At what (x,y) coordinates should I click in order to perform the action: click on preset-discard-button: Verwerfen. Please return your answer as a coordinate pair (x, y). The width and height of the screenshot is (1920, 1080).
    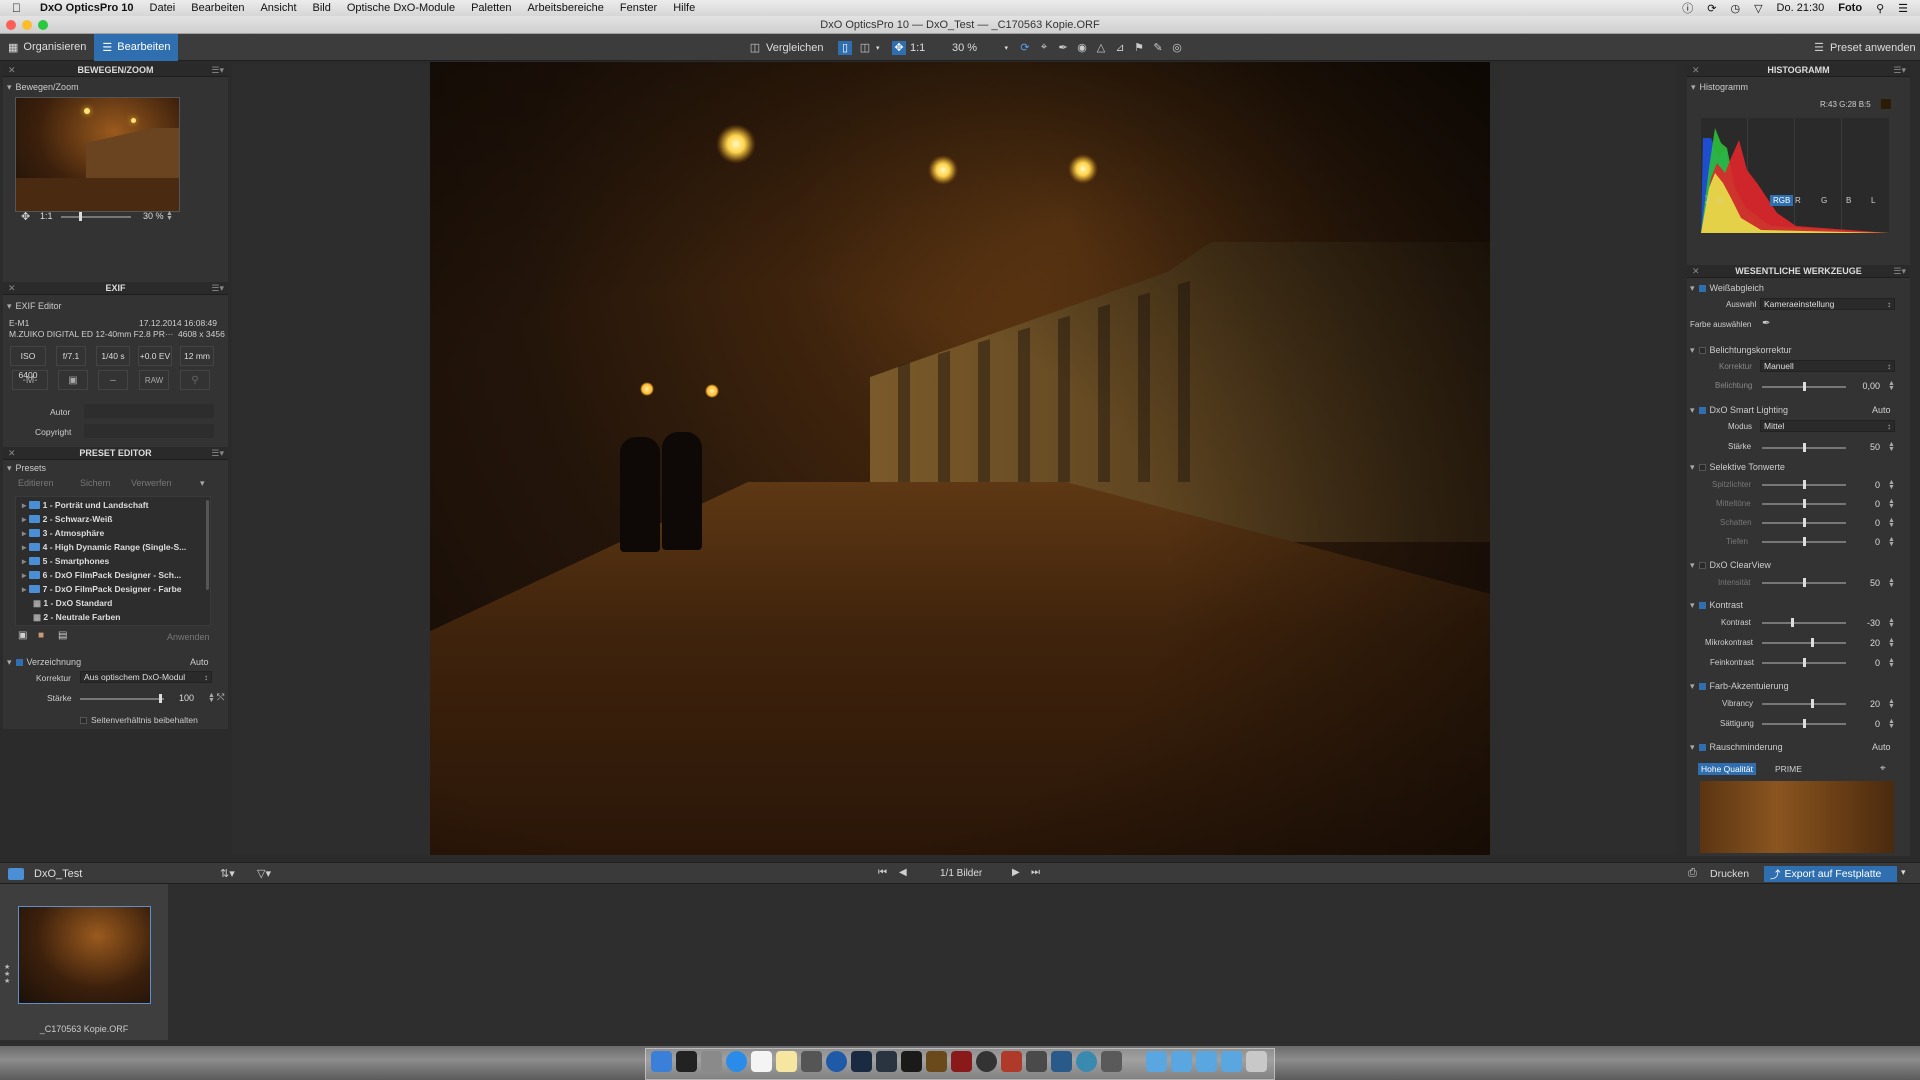
    Looking at the image, I should click on (151, 483).